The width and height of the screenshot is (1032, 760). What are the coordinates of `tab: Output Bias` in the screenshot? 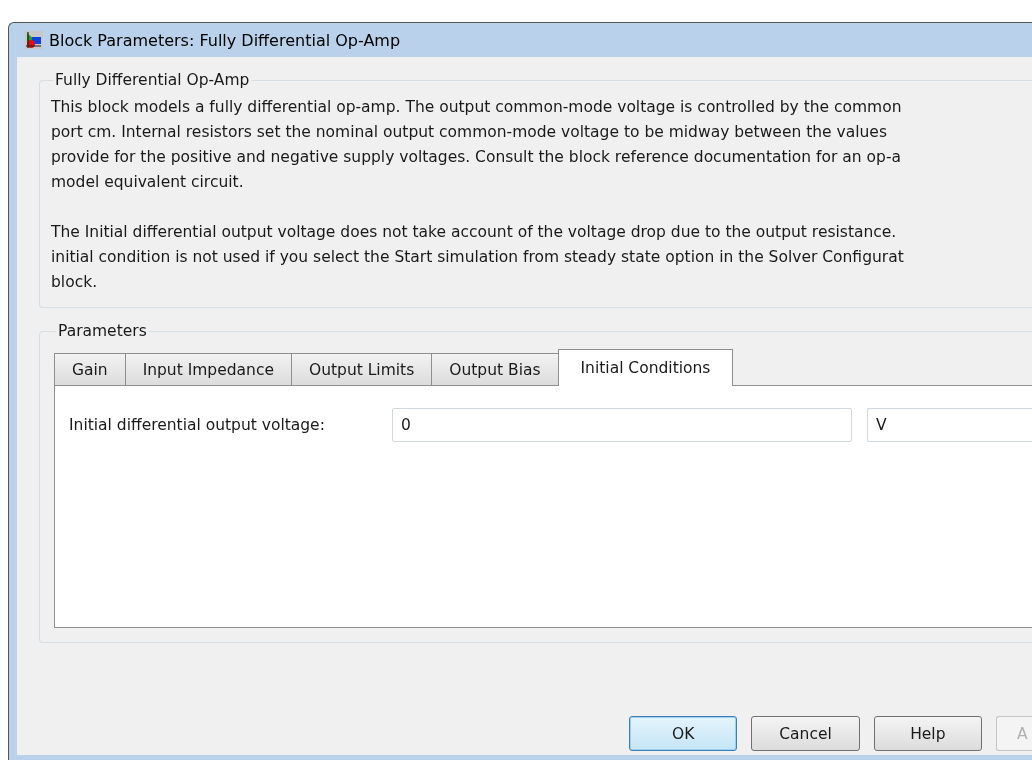 It's located at (495, 369).